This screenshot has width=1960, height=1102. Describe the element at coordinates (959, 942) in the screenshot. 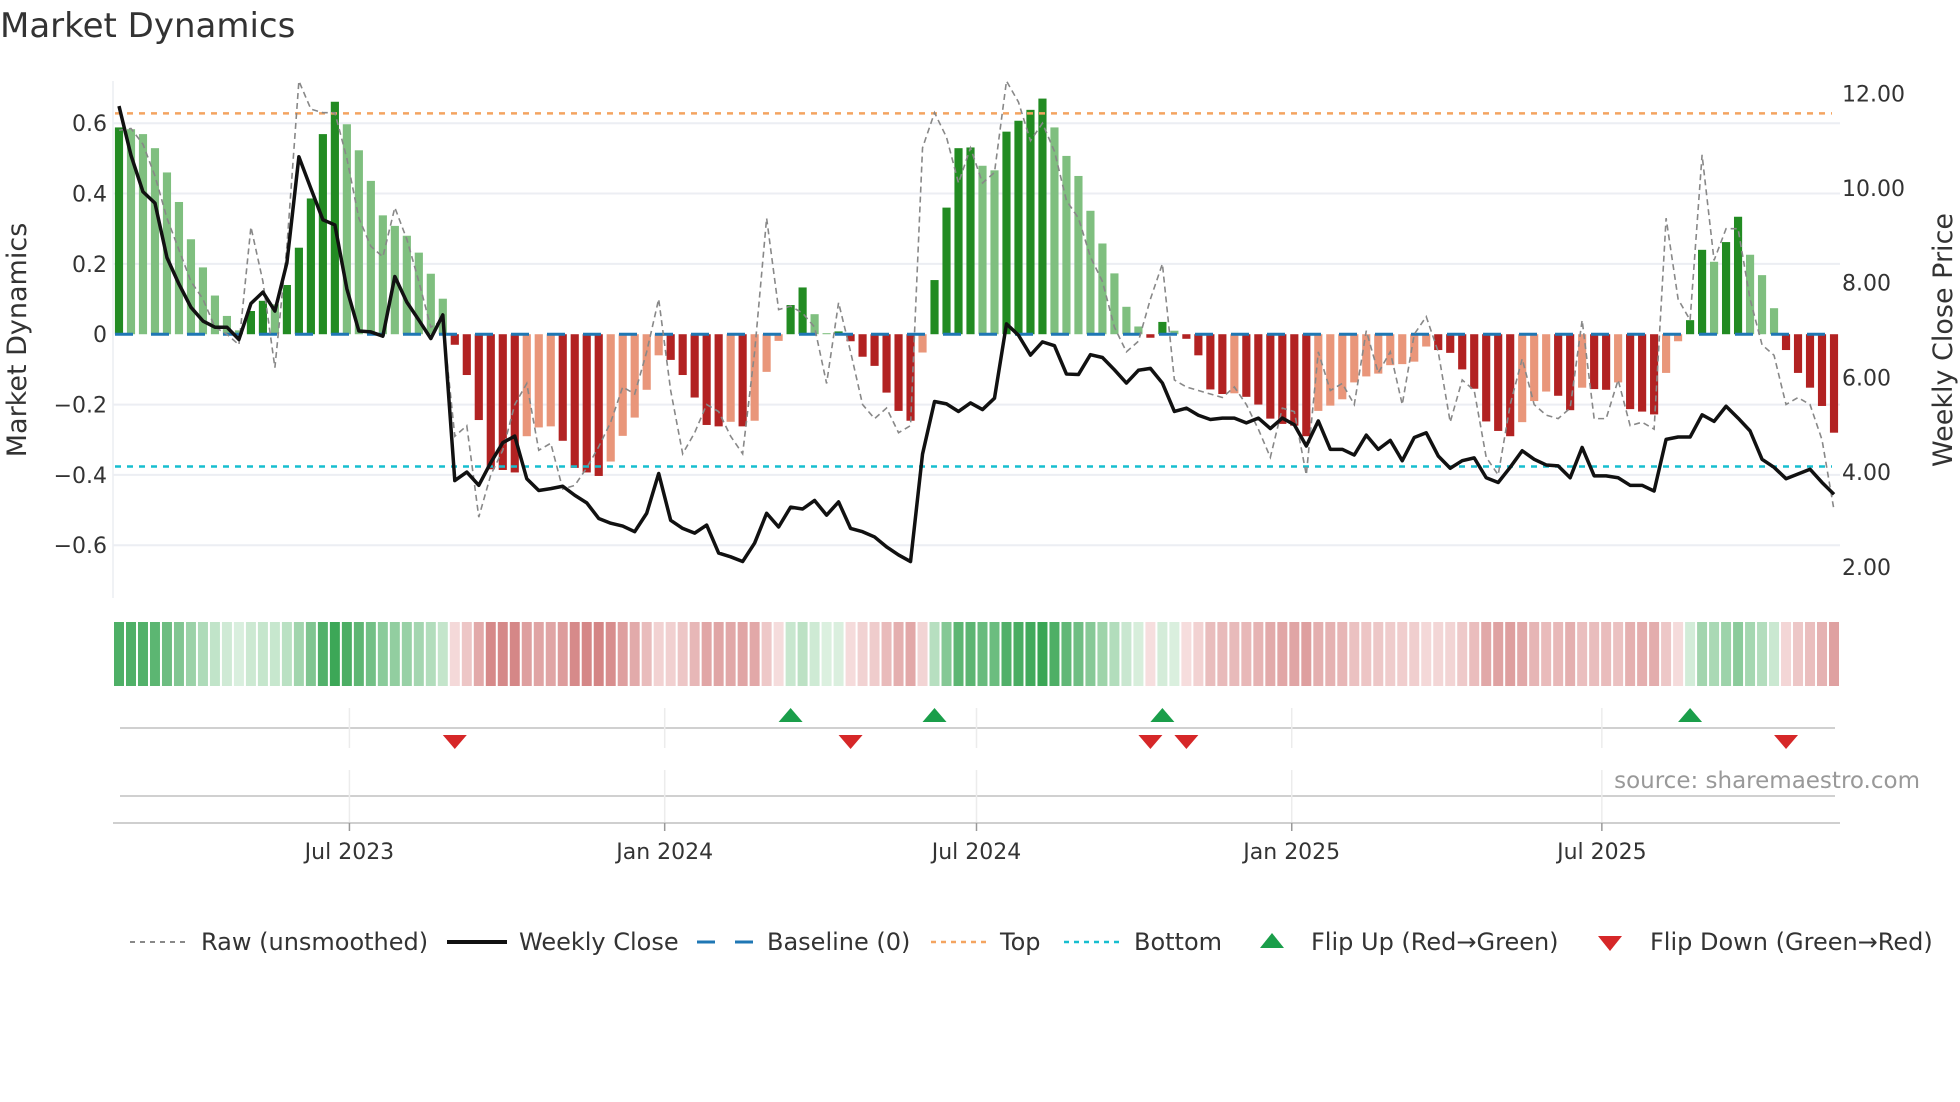

I see `legend-top-line-icon` at that location.